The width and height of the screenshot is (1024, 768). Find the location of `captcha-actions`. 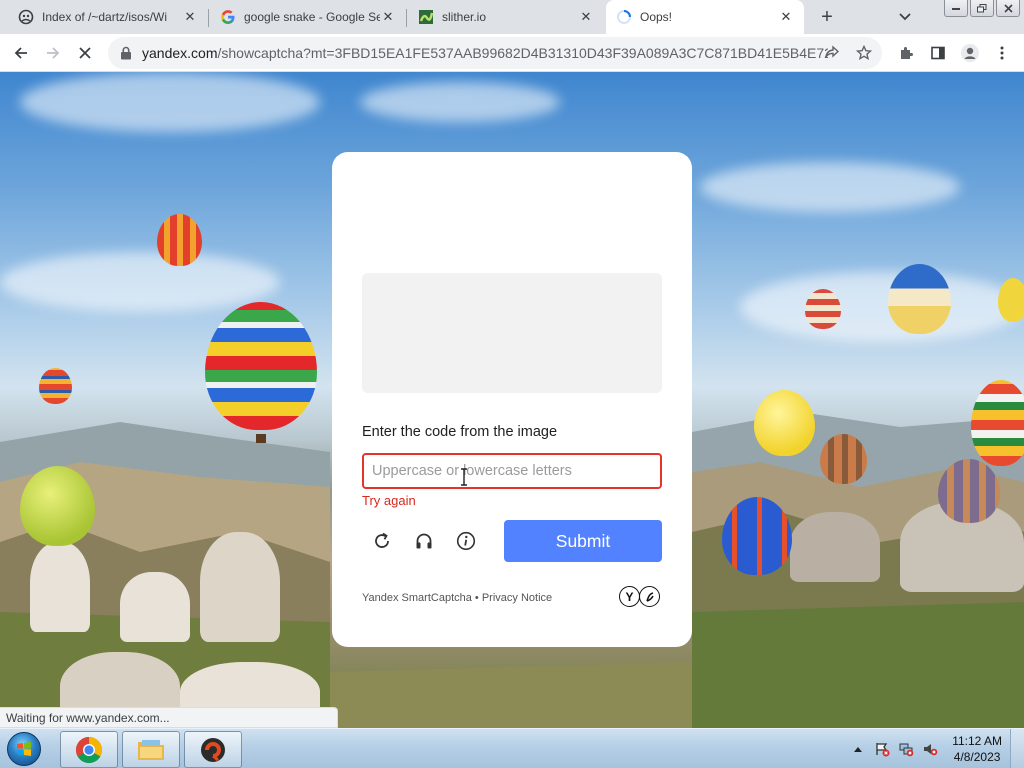

captcha-actions is located at coordinates (424, 541).